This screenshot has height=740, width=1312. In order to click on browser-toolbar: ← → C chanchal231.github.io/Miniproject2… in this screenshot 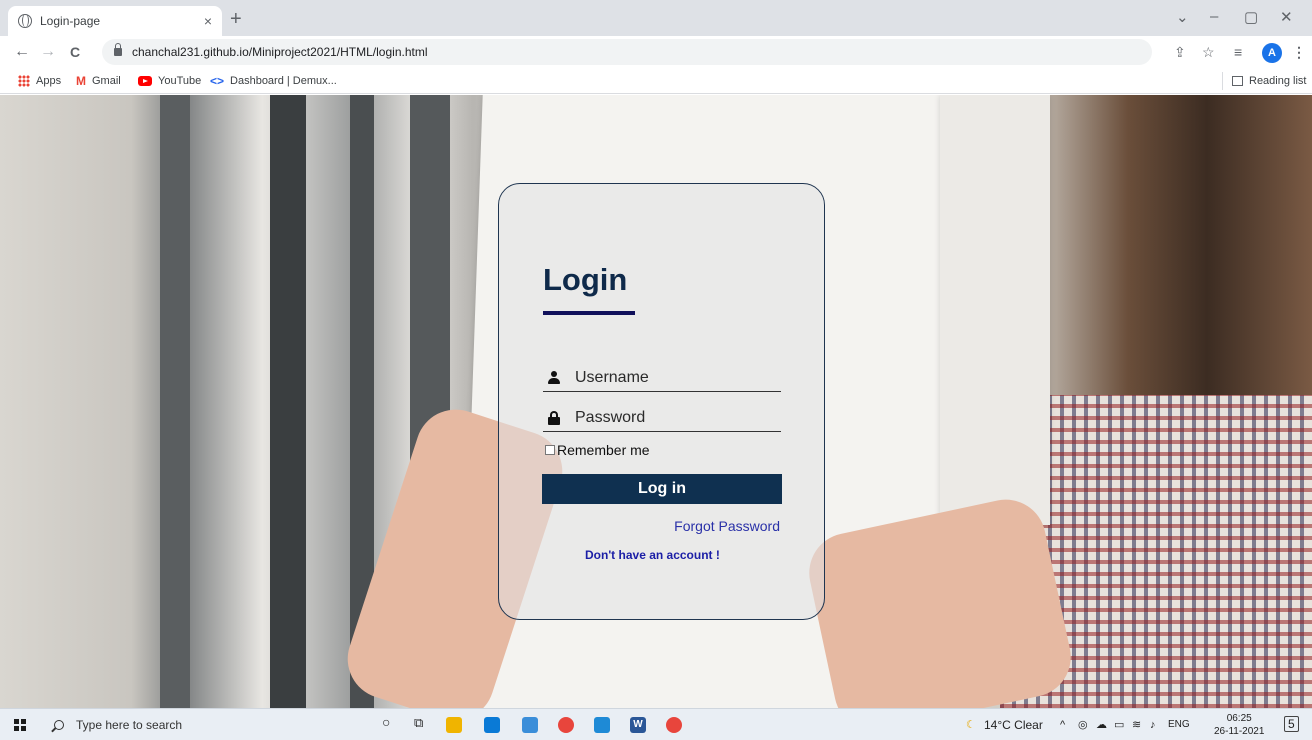, I will do `click(656, 52)`.